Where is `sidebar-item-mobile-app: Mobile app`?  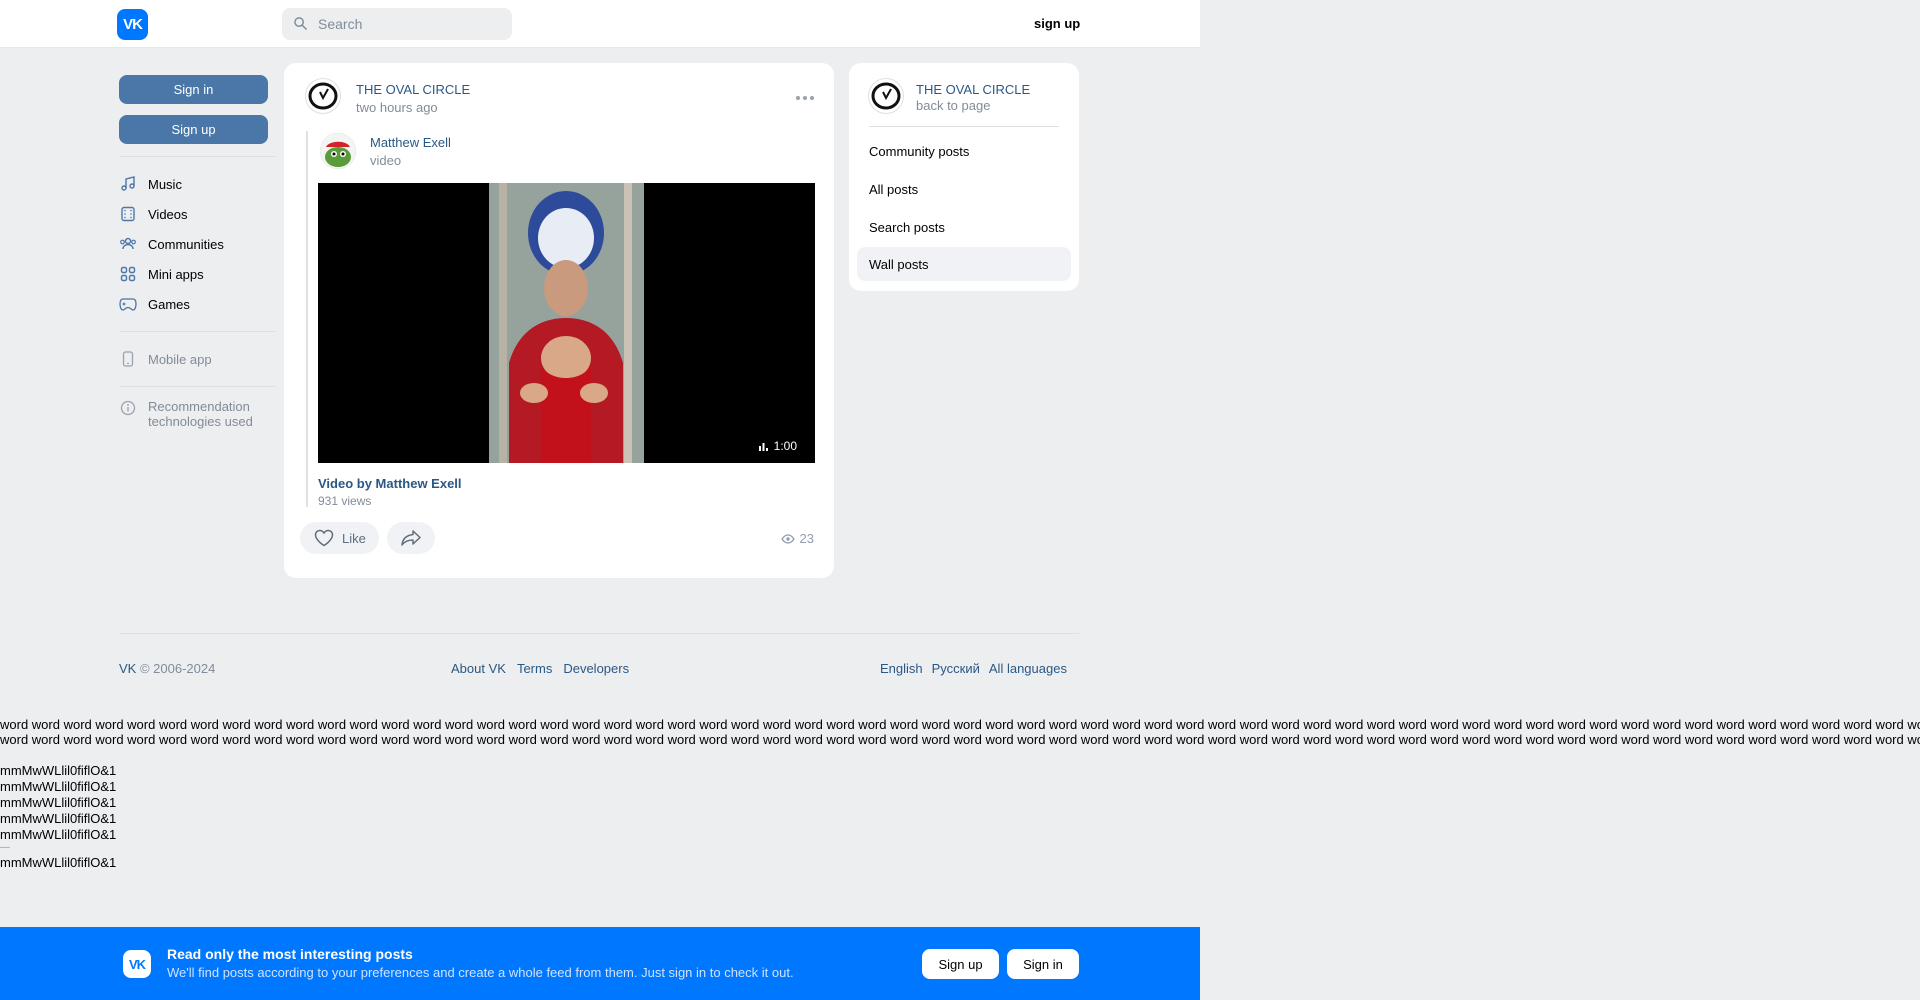
sidebar-item-mobile-app: Mobile app is located at coordinates (193, 359).